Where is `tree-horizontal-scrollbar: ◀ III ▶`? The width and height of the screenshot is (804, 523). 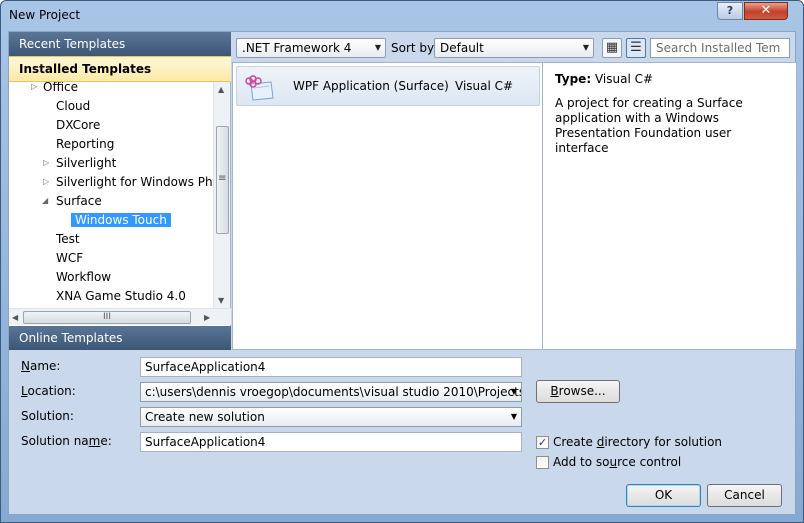 tree-horizontal-scrollbar: ◀ III ▶ is located at coordinates (120, 316).